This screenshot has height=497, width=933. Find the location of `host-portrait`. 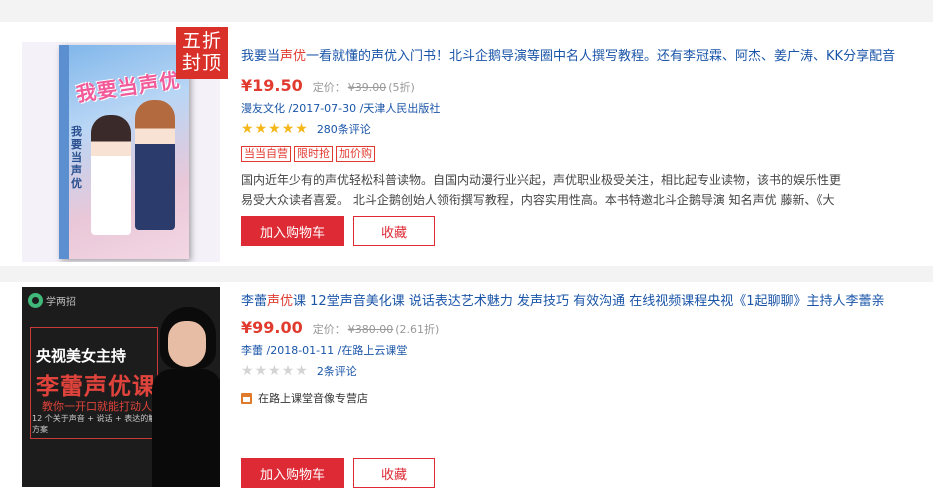

host-portrait is located at coordinates (185, 397).